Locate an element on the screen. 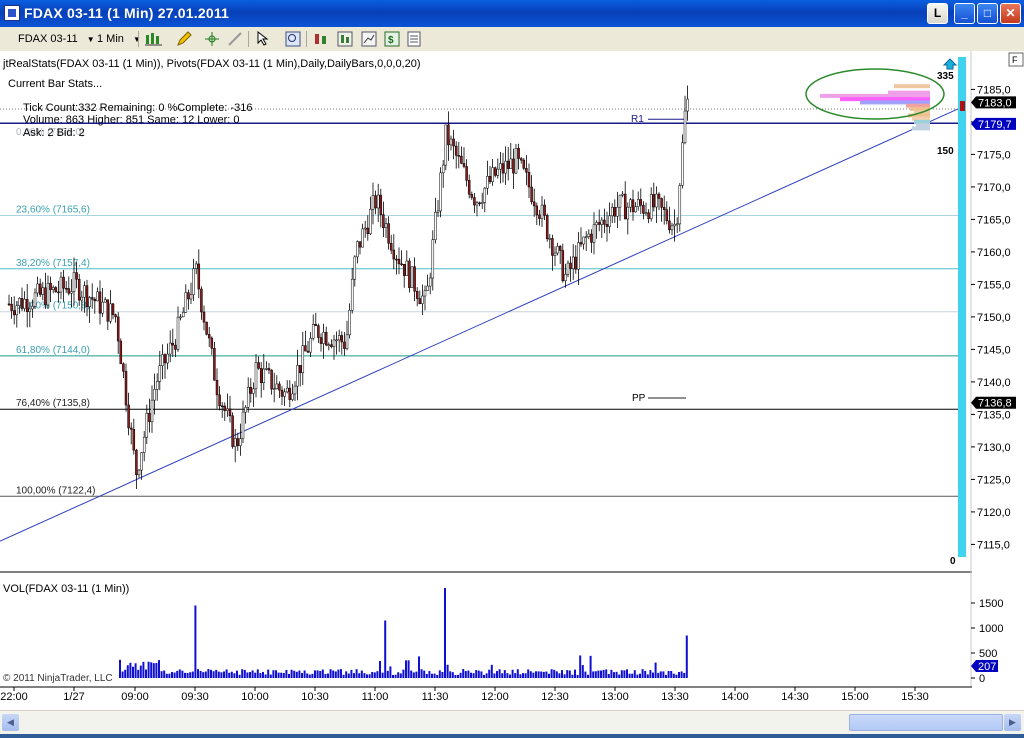 The height and width of the screenshot is (738, 1024). strategy-icon is located at coordinates (369, 39).